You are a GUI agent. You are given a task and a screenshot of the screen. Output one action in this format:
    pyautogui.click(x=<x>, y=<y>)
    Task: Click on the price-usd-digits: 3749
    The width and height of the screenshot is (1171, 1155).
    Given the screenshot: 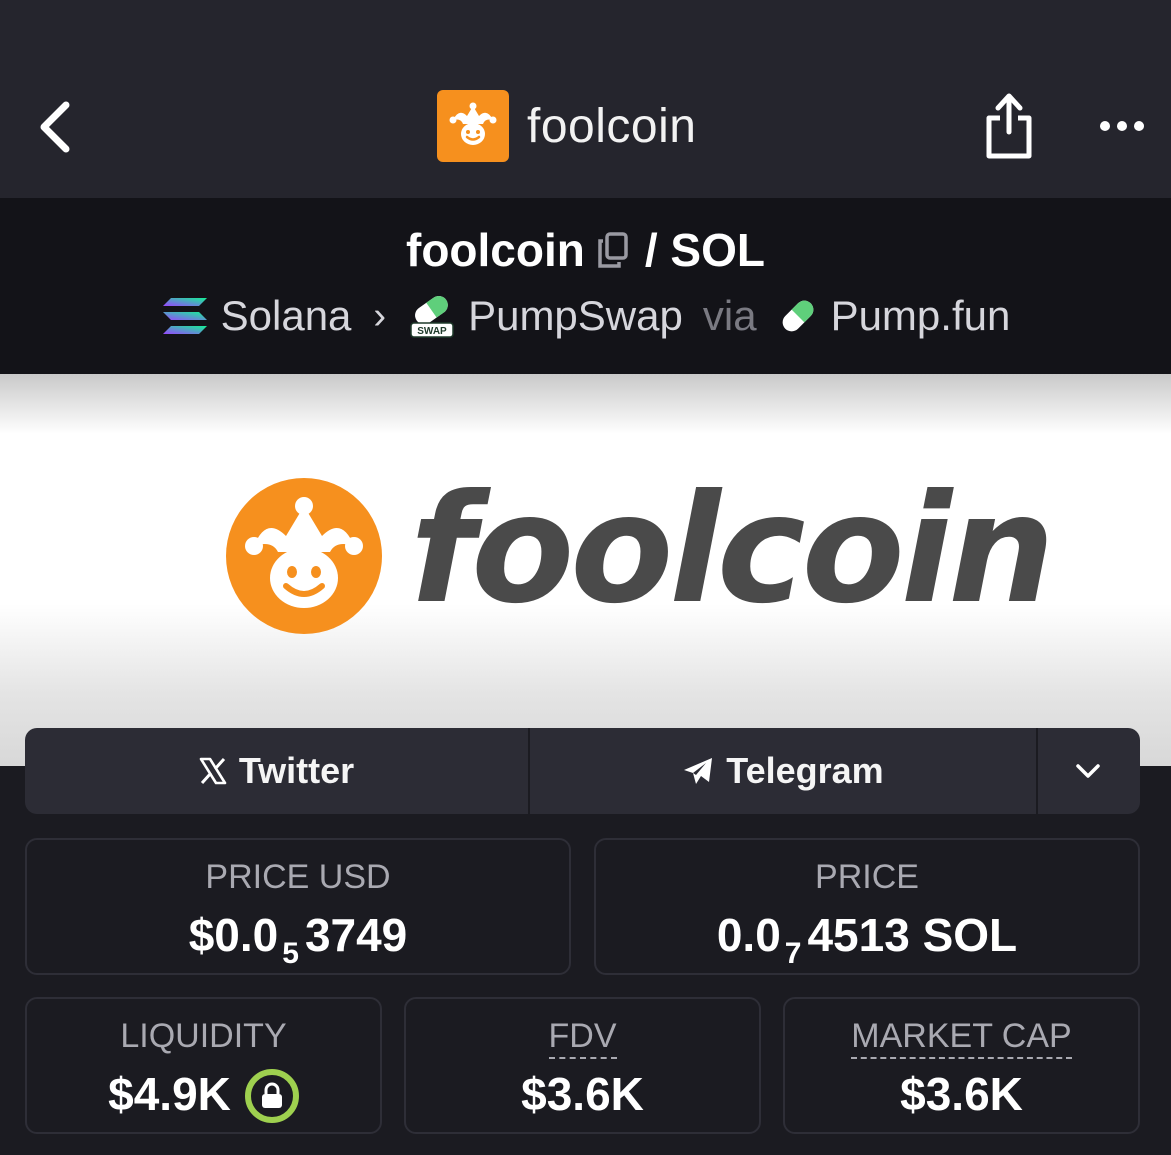 What is the action you would take?
    pyautogui.click(x=356, y=935)
    